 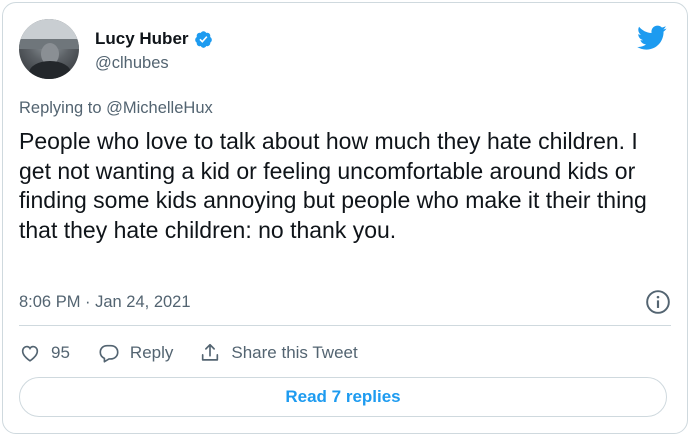 I want to click on replying-to: Replying to @MichelleHux, so click(x=116, y=108).